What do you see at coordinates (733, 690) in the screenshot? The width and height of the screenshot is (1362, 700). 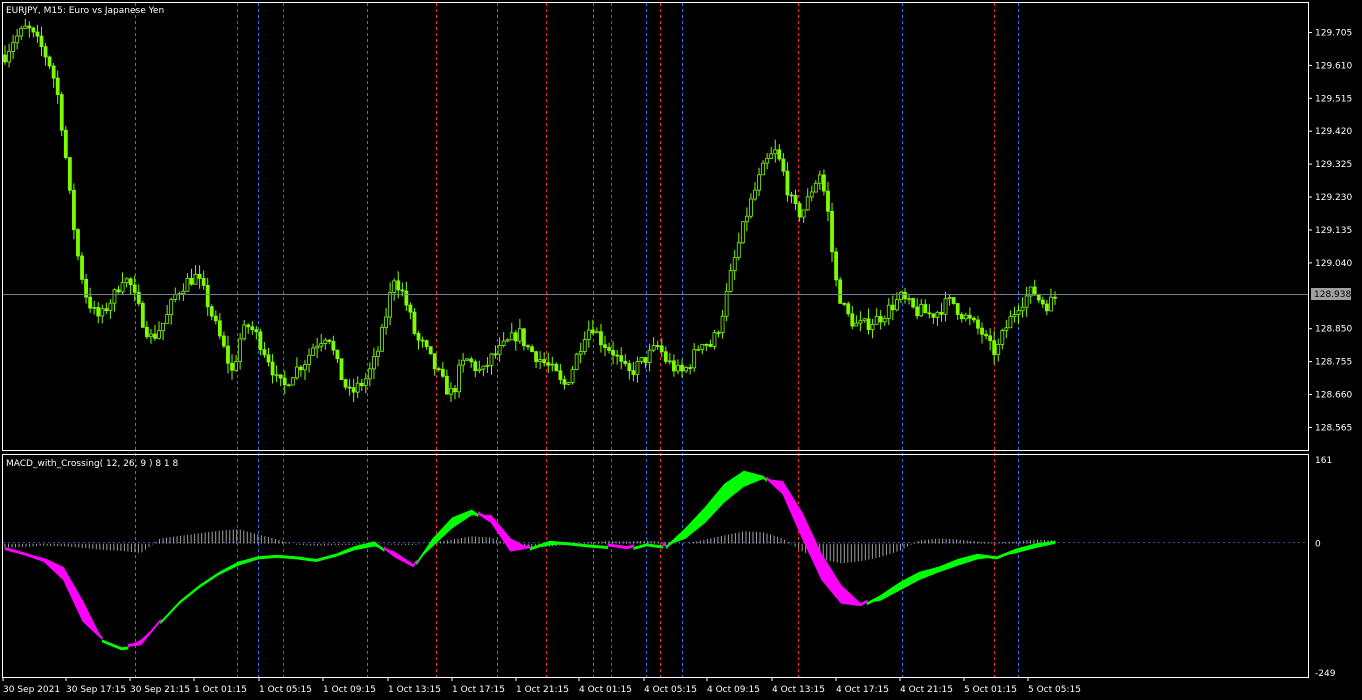 I see `time-tick-label: 4 Oct 09:15` at bounding box center [733, 690].